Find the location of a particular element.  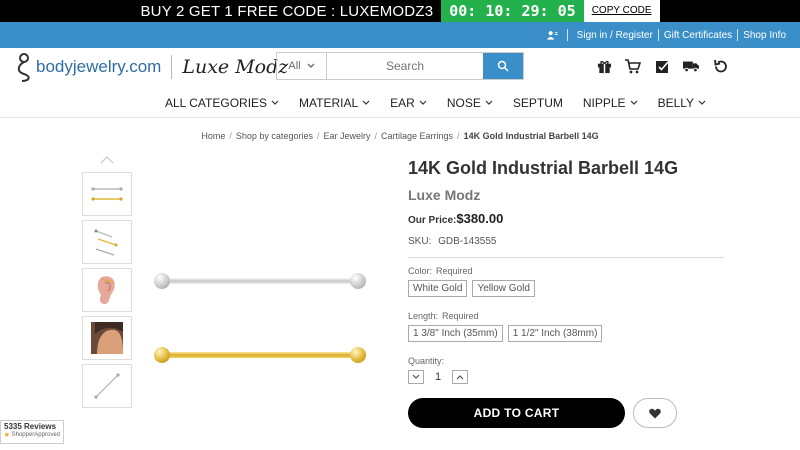

nav-label: EAR is located at coordinates (402, 102).